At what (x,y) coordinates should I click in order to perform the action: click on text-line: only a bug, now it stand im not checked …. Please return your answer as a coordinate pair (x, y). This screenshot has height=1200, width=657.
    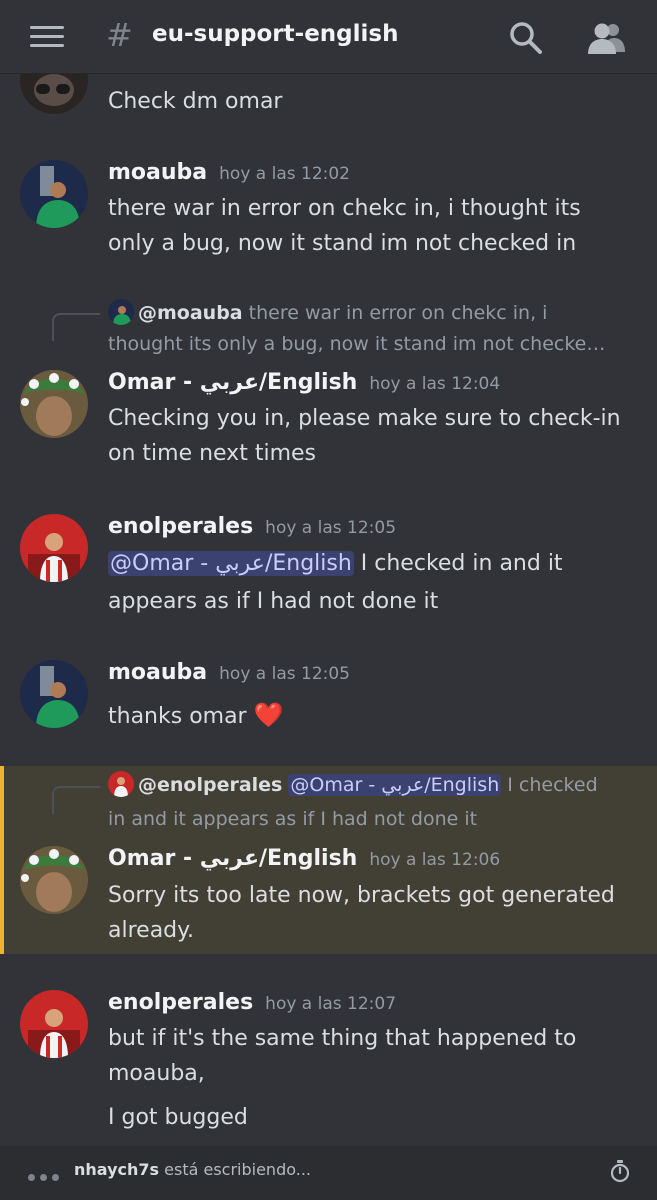
    Looking at the image, I should click on (342, 243).